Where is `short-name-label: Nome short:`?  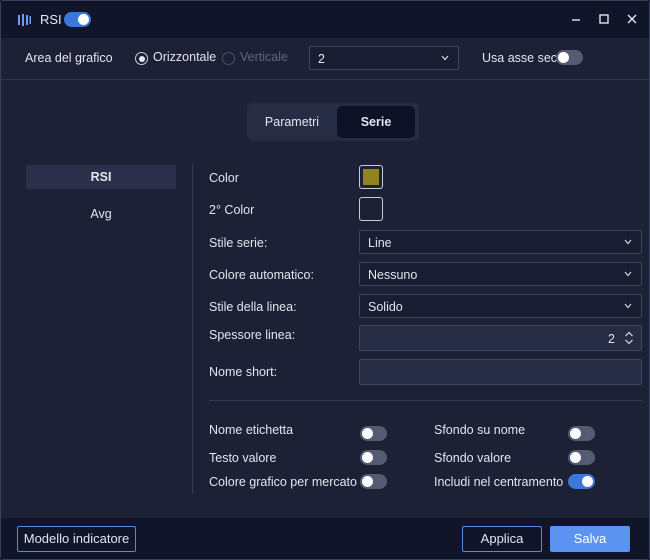 short-name-label: Nome short: is located at coordinates (243, 372).